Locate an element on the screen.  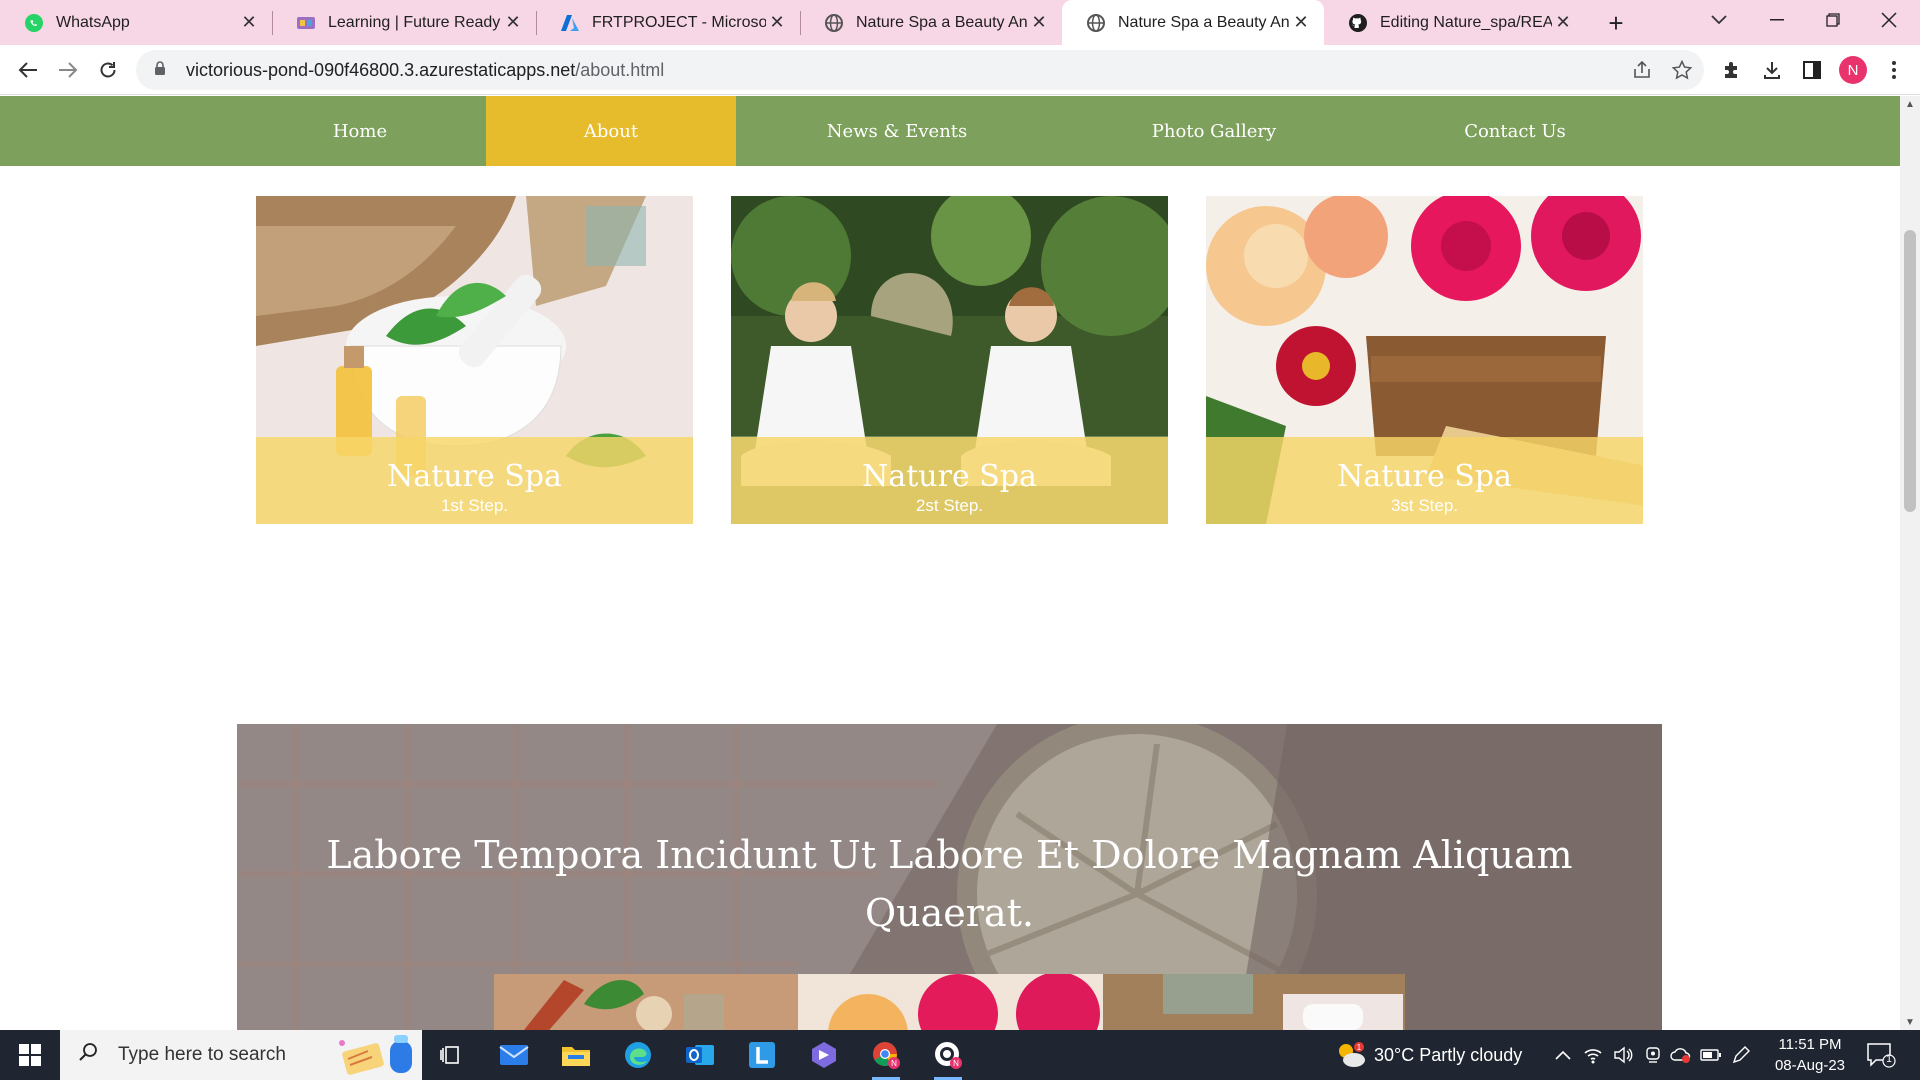
card-subtitle: 3st Step. is located at coordinates (1424, 505).